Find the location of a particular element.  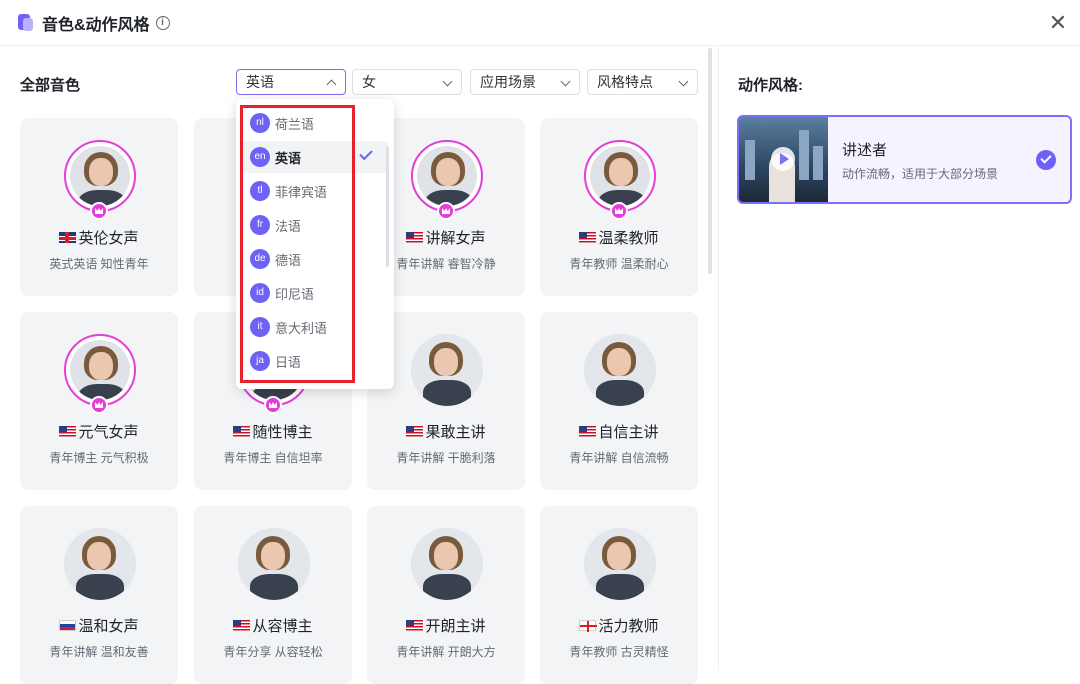

voice-name: 元气女声 is located at coordinates (99, 431).